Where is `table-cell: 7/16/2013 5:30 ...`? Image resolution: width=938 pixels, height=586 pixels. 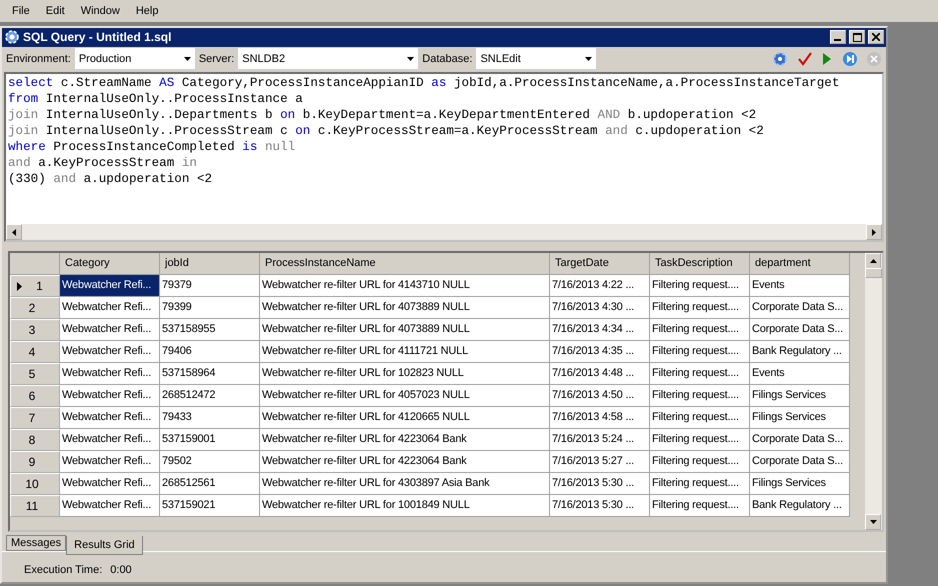 table-cell: 7/16/2013 5:30 ... is located at coordinates (600, 506).